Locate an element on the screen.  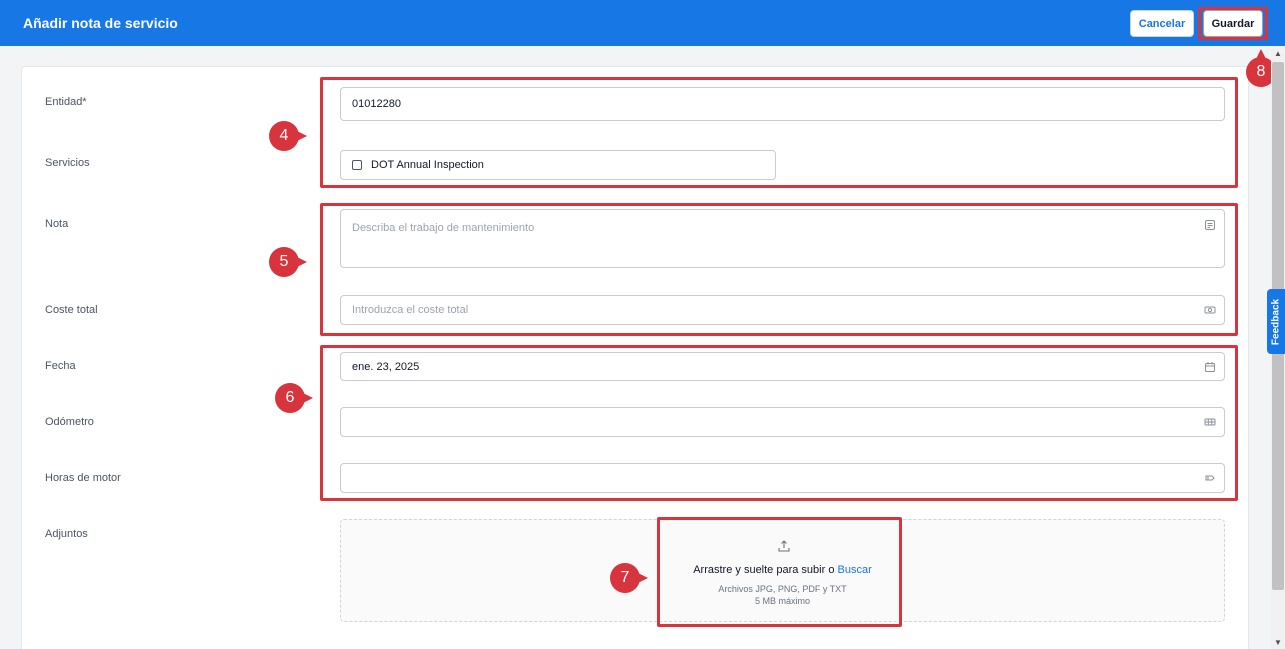
callout-marker-7: 7 is located at coordinates (629, 578).